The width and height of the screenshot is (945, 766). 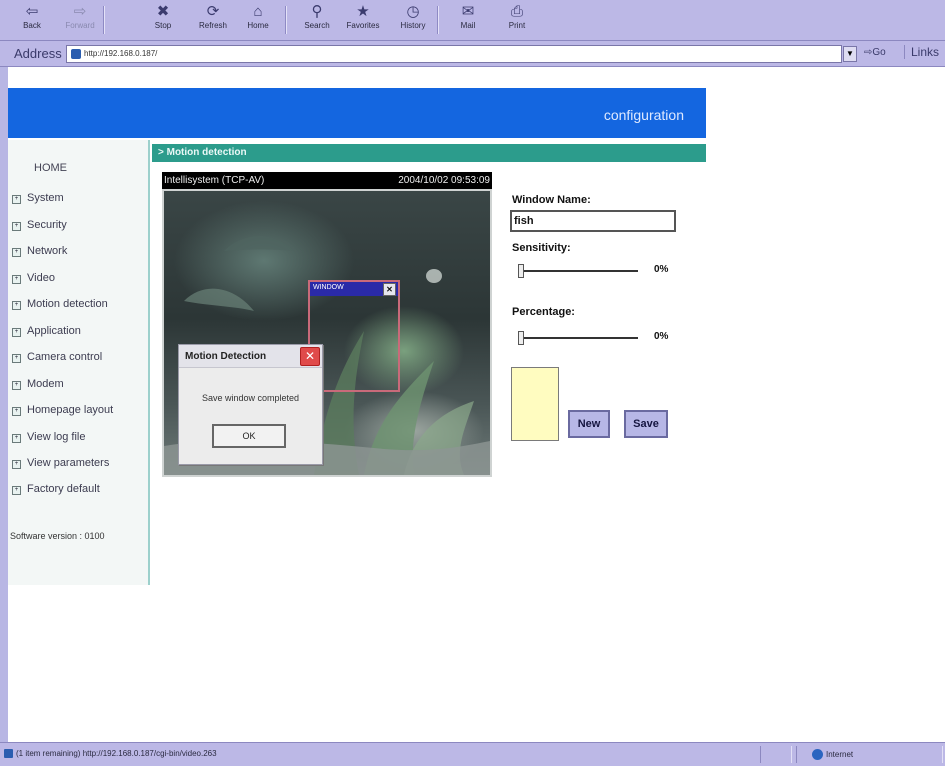 What do you see at coordinates (80, 11) in the screenshot?
I see `forward-arrow-icon: ⇨` at bounding box center [80, 11].